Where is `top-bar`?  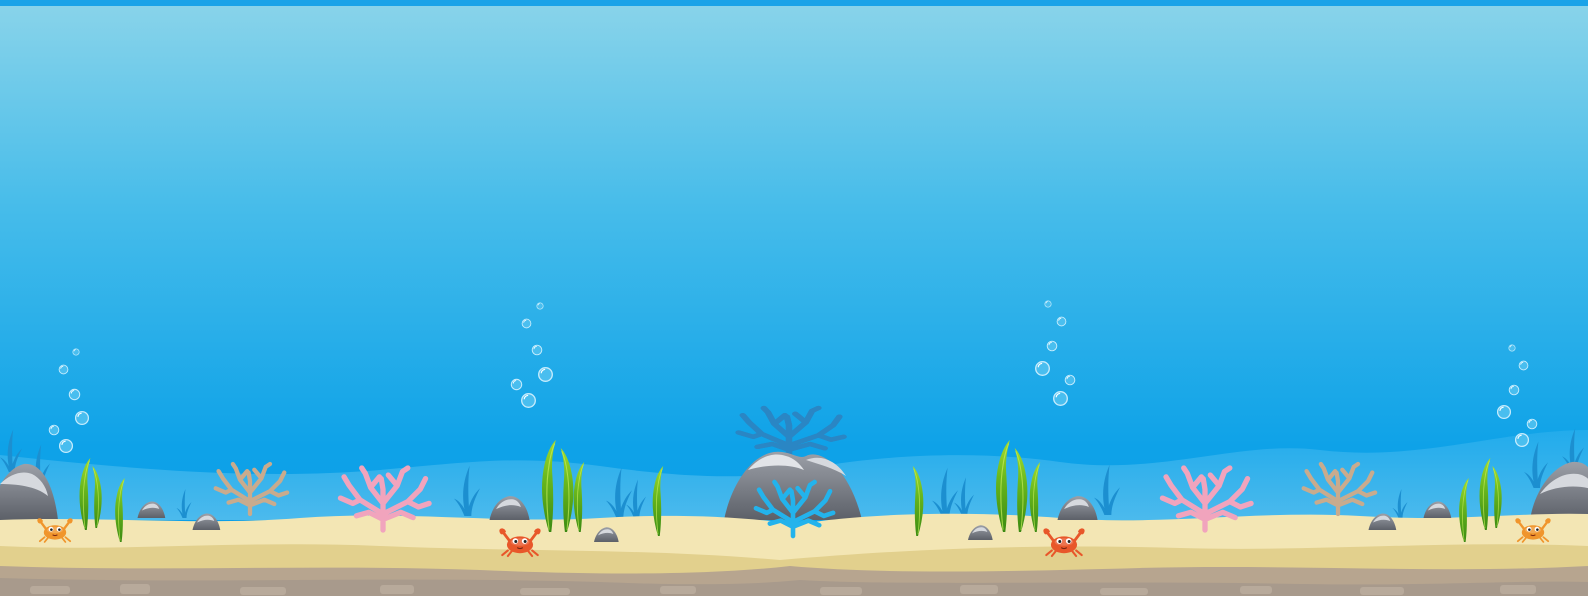
top-bar is located at coordinates (794, 3).